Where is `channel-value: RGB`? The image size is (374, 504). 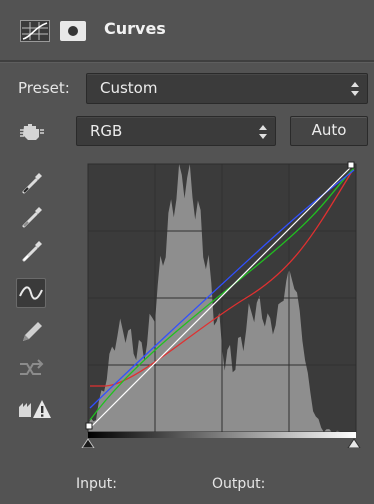 channel-value: RGB is located at coordinates (106, 131).